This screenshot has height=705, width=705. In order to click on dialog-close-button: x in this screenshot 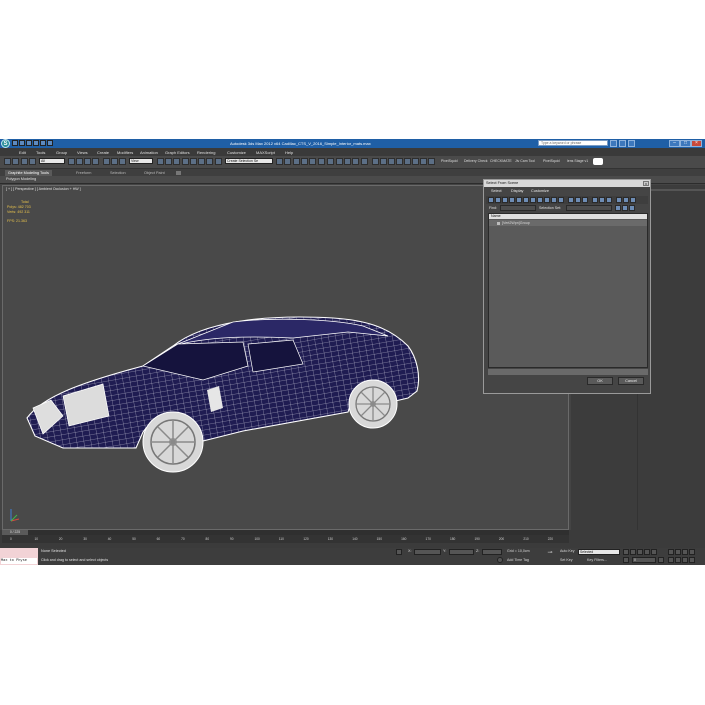, I will do `click(646, 183)`.